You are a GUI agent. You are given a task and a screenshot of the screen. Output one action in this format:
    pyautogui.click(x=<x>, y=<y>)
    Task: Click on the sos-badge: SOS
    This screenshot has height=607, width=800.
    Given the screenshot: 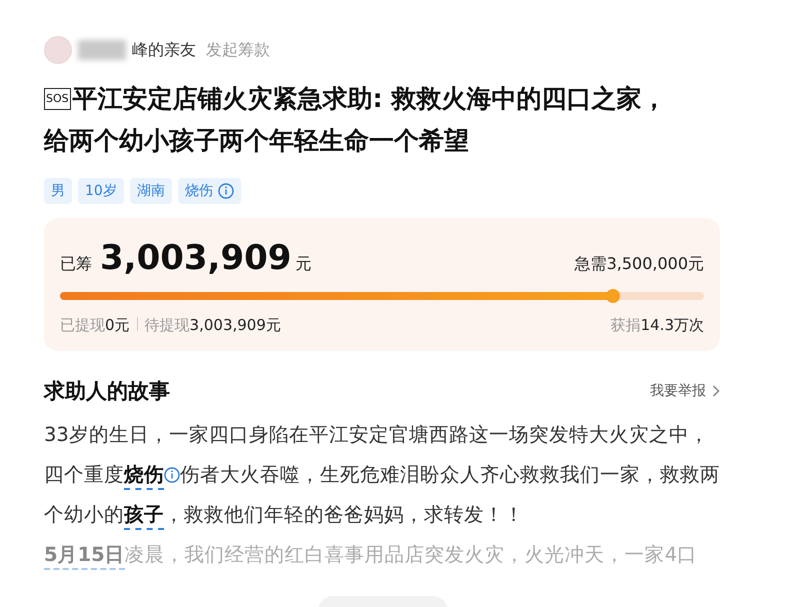 What is the action you would take?
    pyautogui.click(x=57, y=99)
    